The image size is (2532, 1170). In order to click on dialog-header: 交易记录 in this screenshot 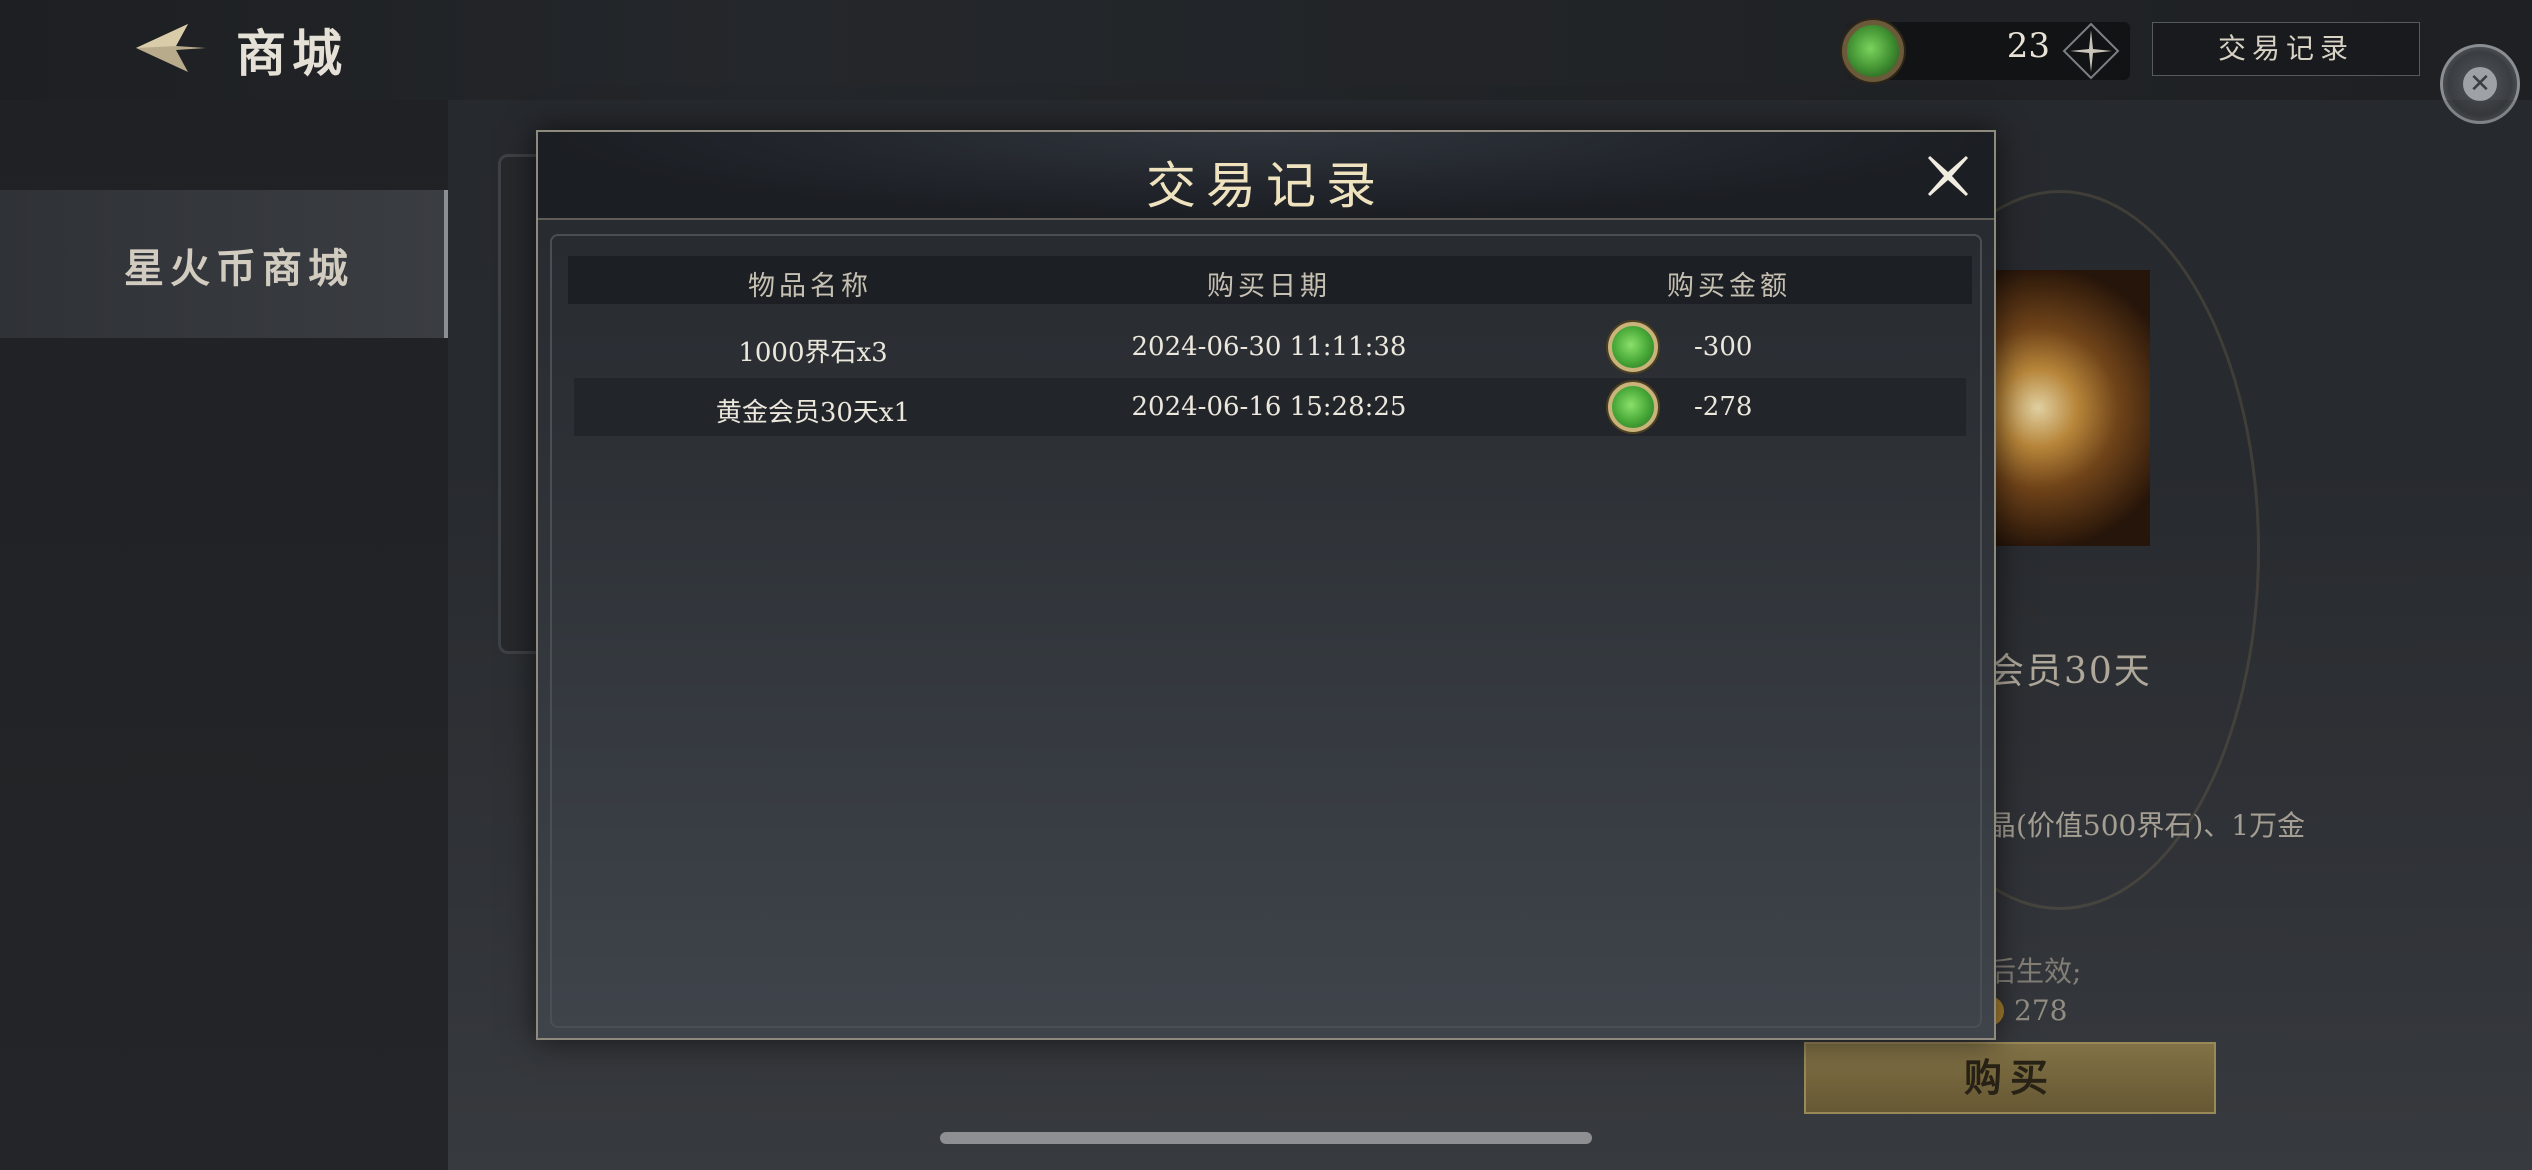, I will do `click(1266, 176)`.